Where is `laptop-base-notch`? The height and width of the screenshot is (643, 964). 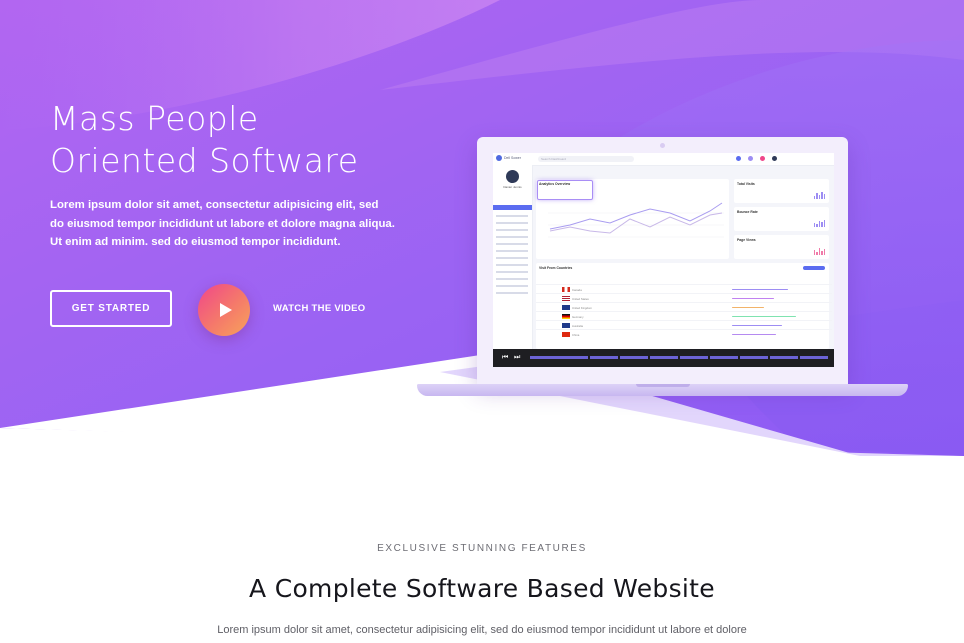
laptop-base-notch is located at coordinates (663, 385).